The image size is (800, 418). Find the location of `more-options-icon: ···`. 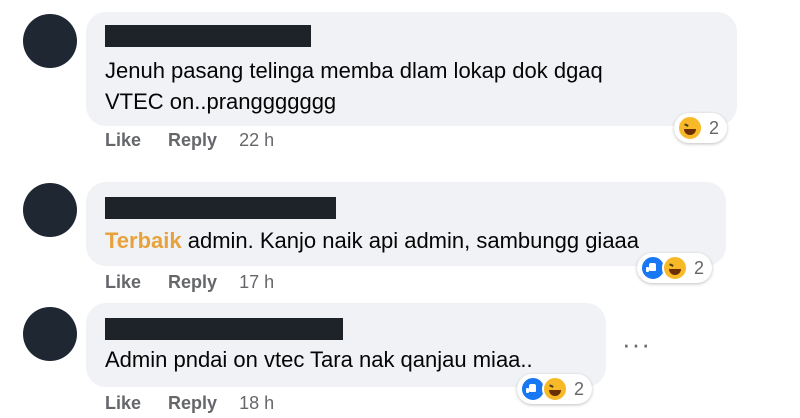

more-options-icon: ··· is located at coordinates (636, 344).